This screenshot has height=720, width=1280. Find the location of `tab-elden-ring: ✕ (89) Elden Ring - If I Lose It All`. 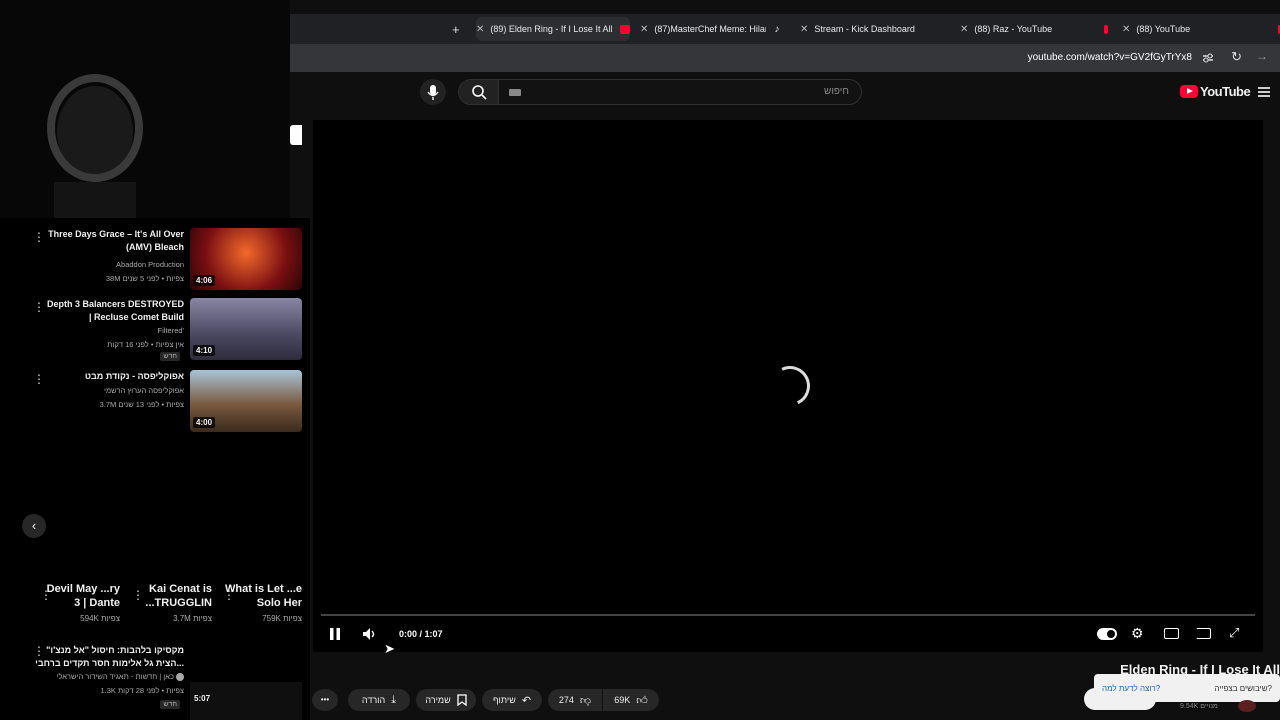

tab-elden-ring: ✕ (89) Elden Ring - If I Lose It All is located at coordinates (553, 29).